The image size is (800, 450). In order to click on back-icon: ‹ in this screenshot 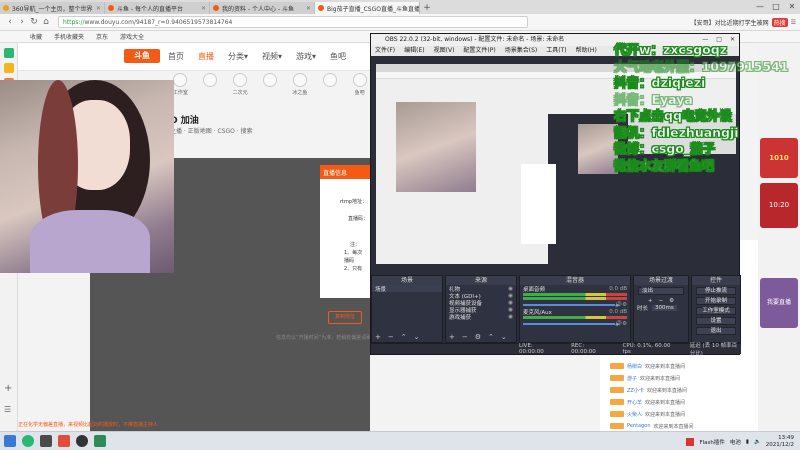, I will do `click(10, 22)`.